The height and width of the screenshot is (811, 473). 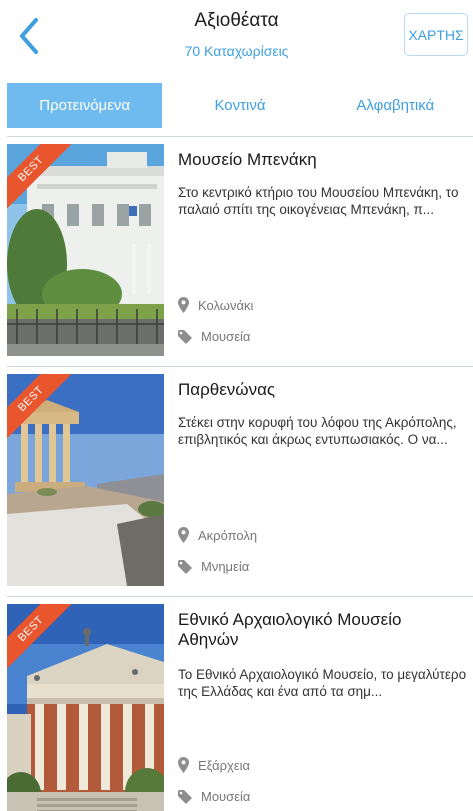 I want to click on map-button: ΧΑΡΤΗΣ, so click(x=436, y=34).